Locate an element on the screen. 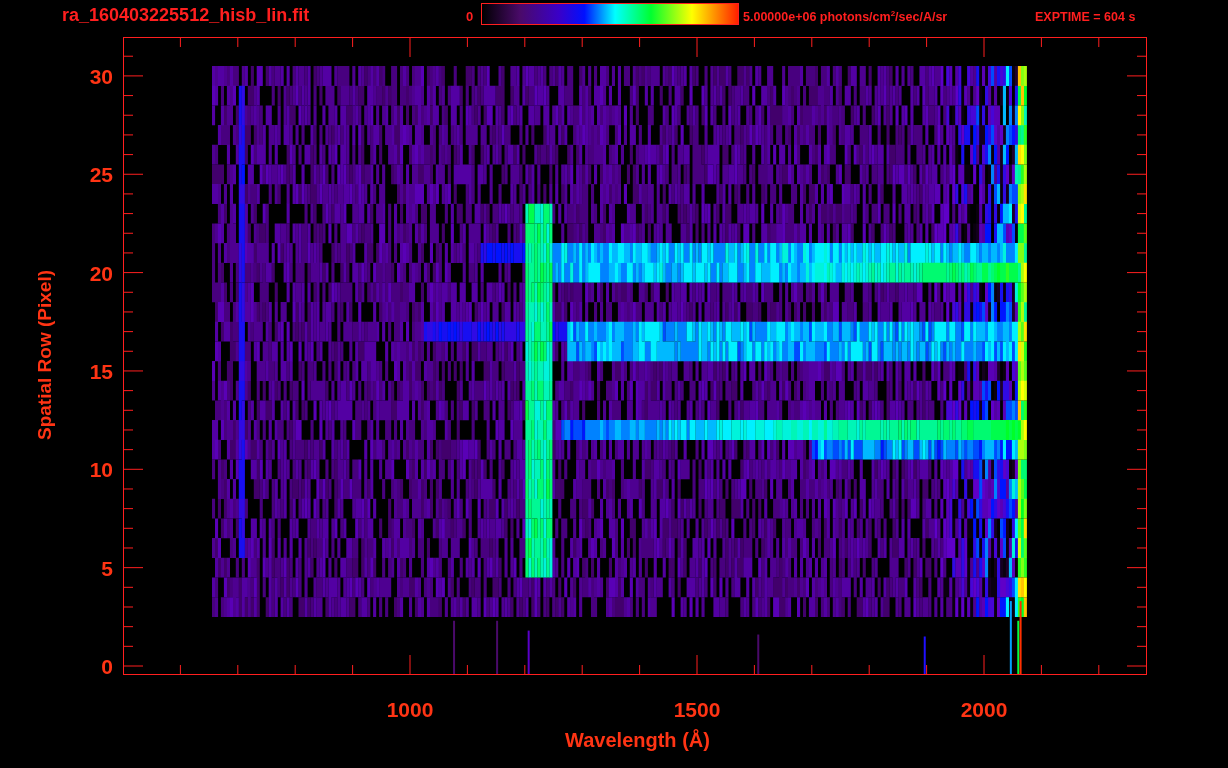  colorbar-min-label: 0 is located at coordinates (470, 16).